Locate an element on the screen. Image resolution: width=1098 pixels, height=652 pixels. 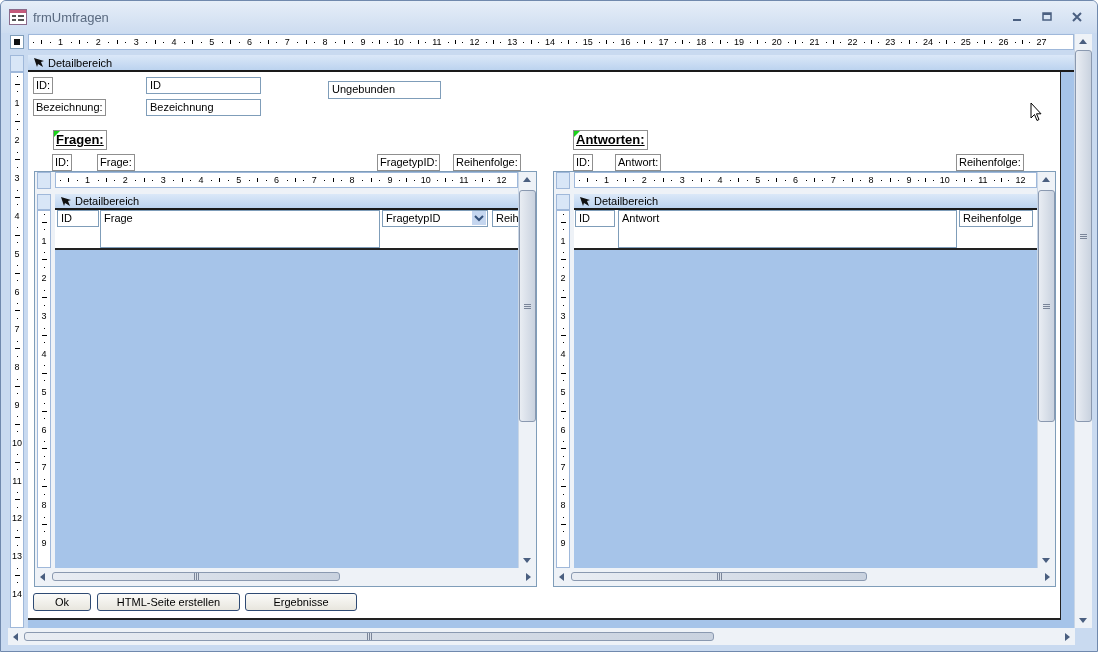
select-box is located at coordinates (17, 42).